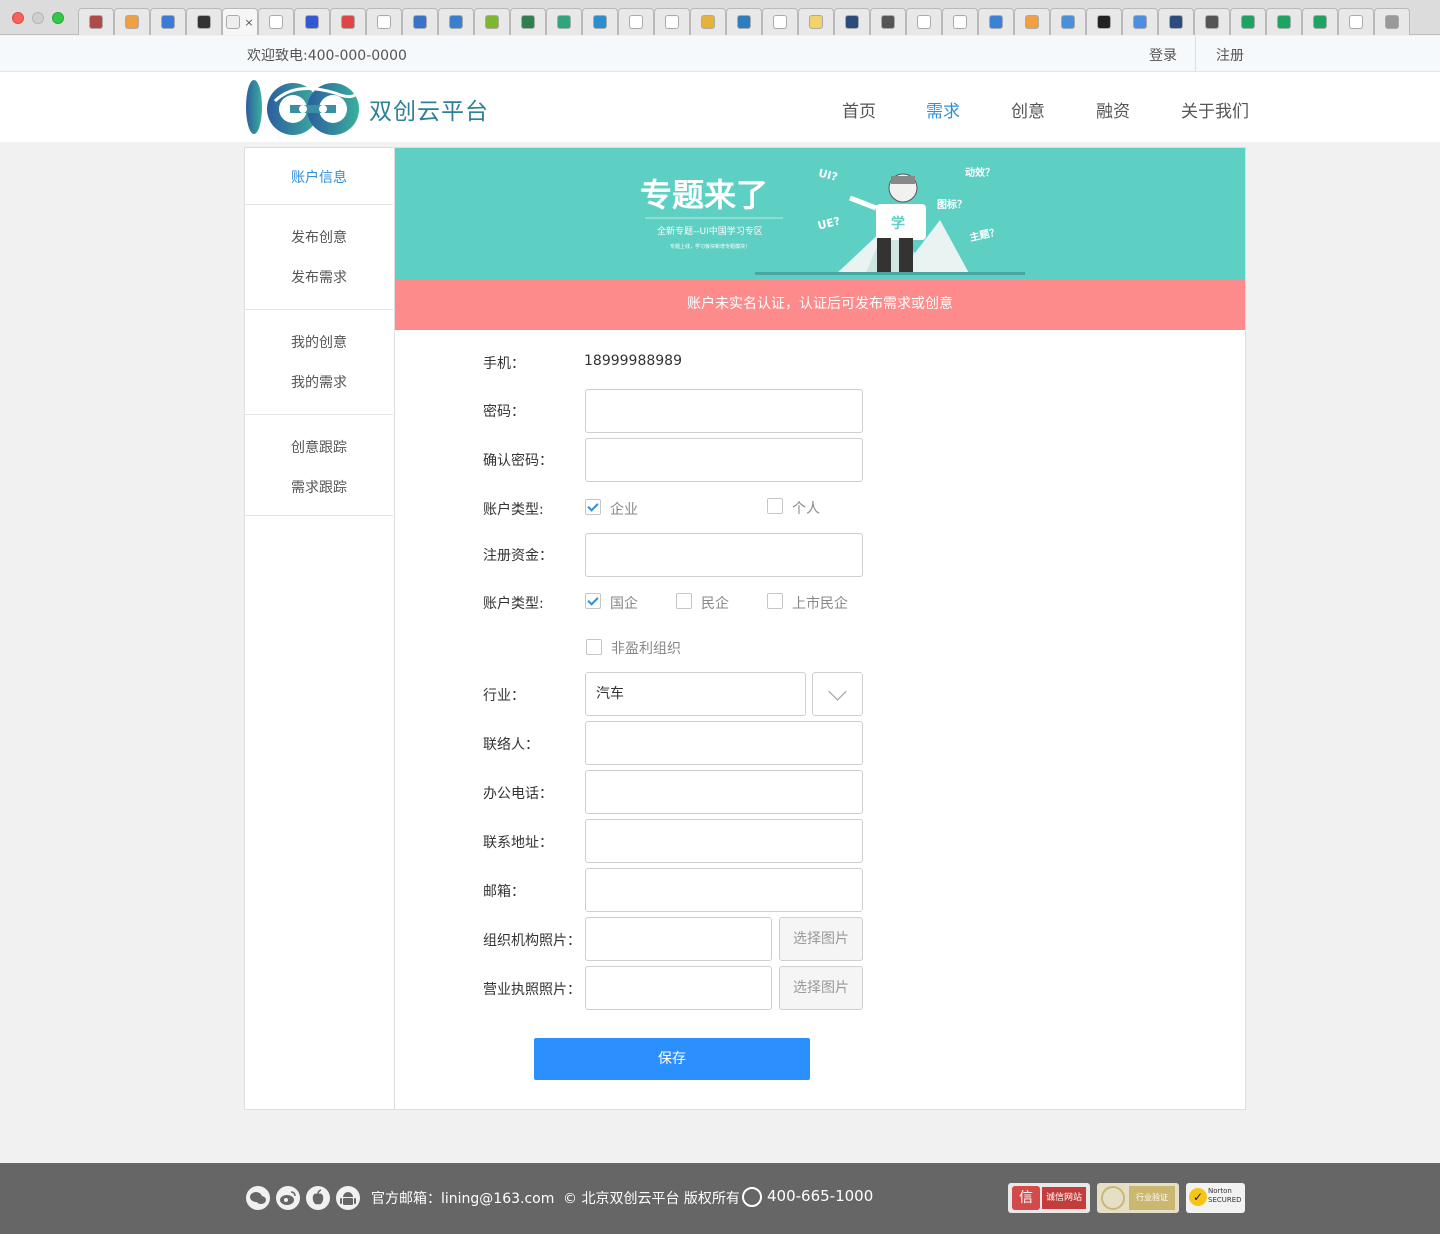 The height and width of the screenshot is (1234, 1440). I want to click on enterprise-option-label: 企业, so click(624, 510).